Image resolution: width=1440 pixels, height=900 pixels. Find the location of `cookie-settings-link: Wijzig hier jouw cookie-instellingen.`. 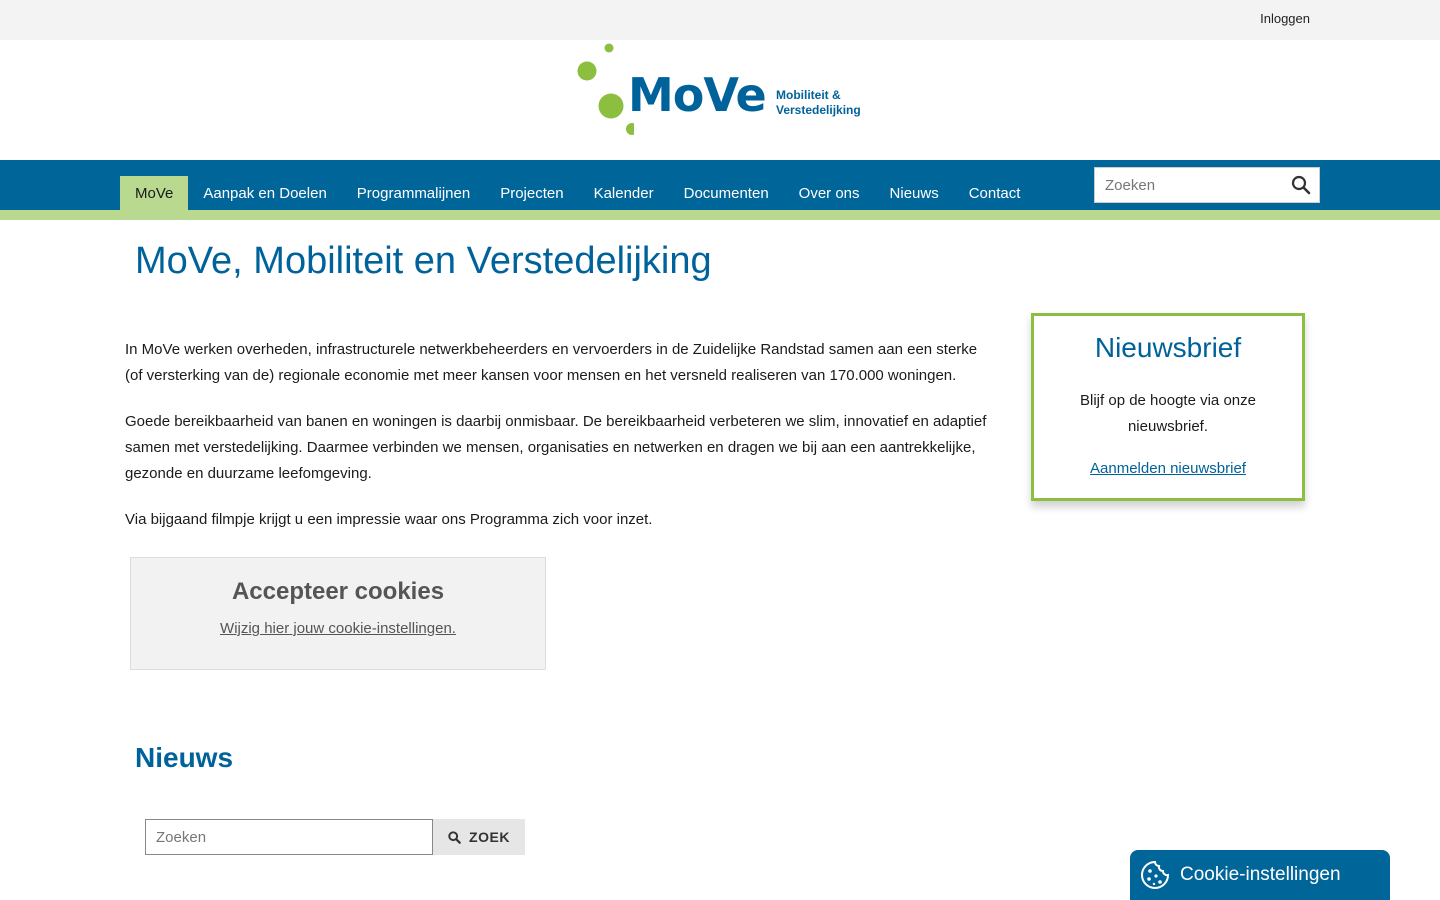

cookie-settings-link: Wijzig hier jouw cookie-instellingen. is located at coordinates (338, 628).